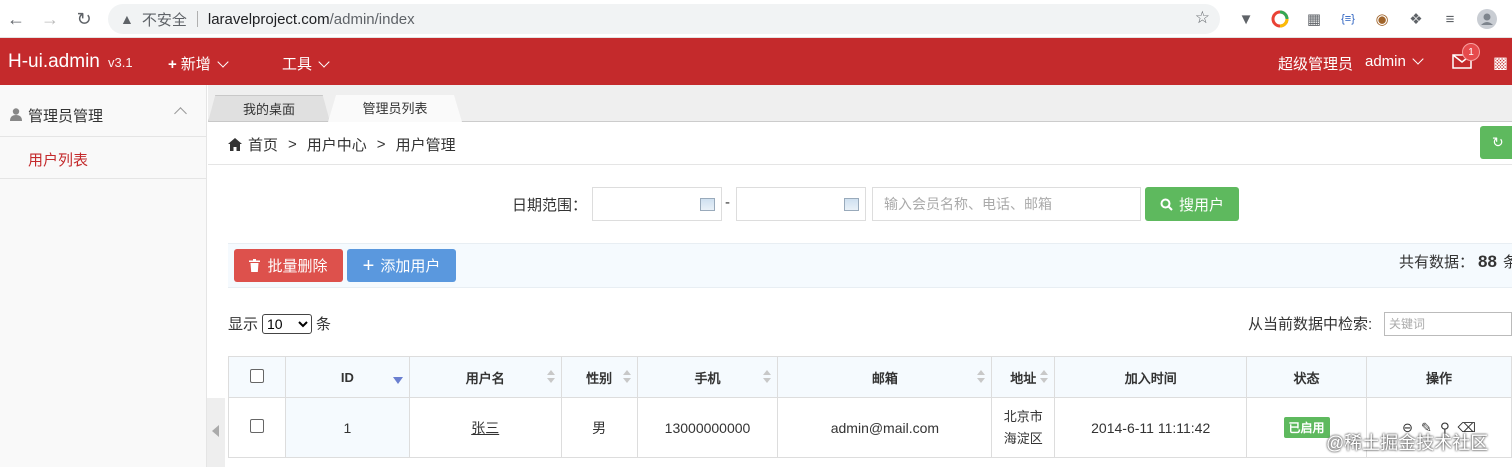 Image resolution: width=1512 pixels, height=467 pixels. What do you see at coordinates (599, 427) in the screenshot?
I see `cell-gender: 男` at bounding box center [599, 427].